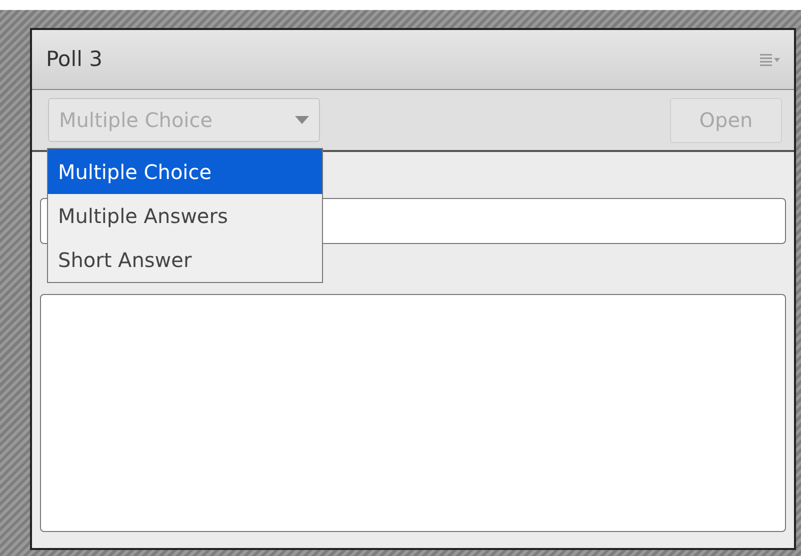 The width and height of the screenshot is (801, 556). I want to click on menu-icon, so click(770, 60).